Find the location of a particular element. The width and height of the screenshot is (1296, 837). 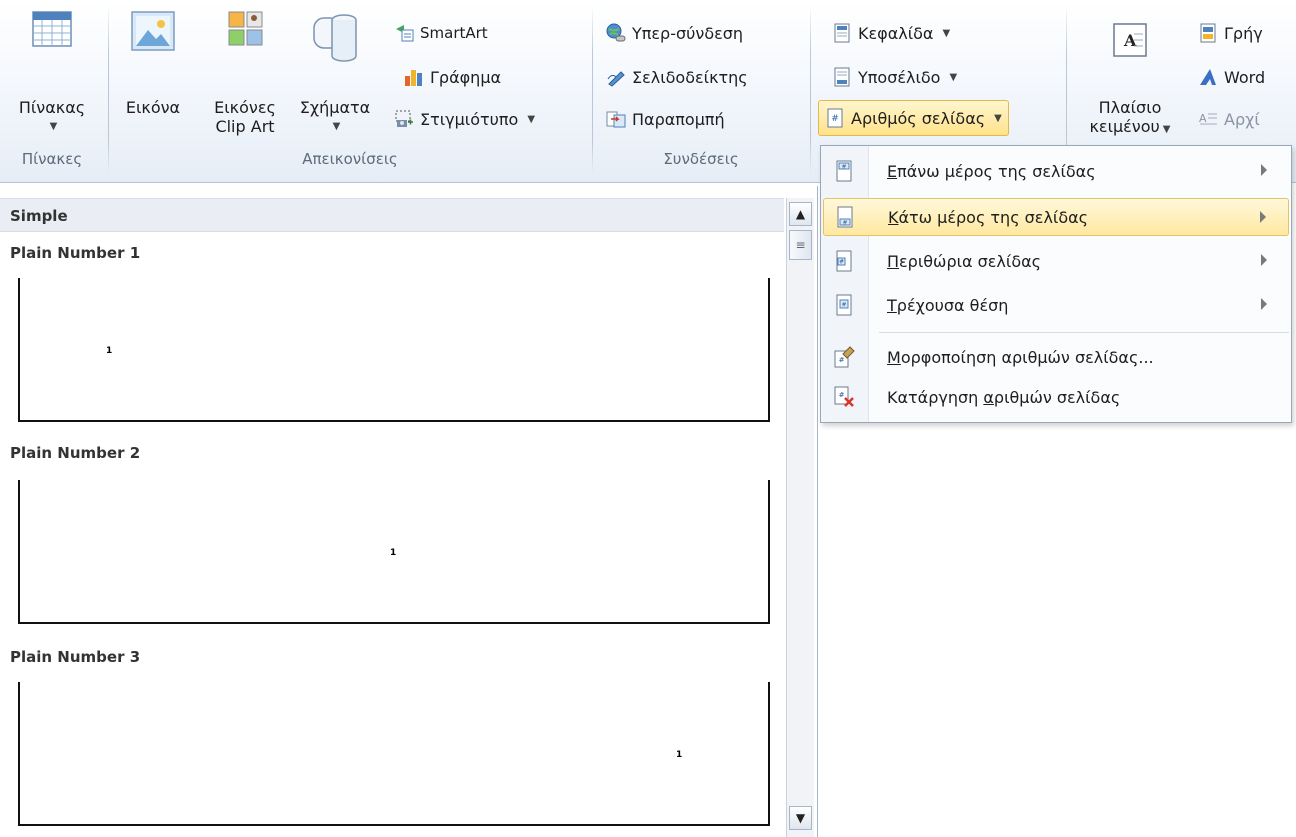

menu-item-remove-page-numbers: # Κατάργηση αριθμών σελίδας is located at coordinates (1056, 397).